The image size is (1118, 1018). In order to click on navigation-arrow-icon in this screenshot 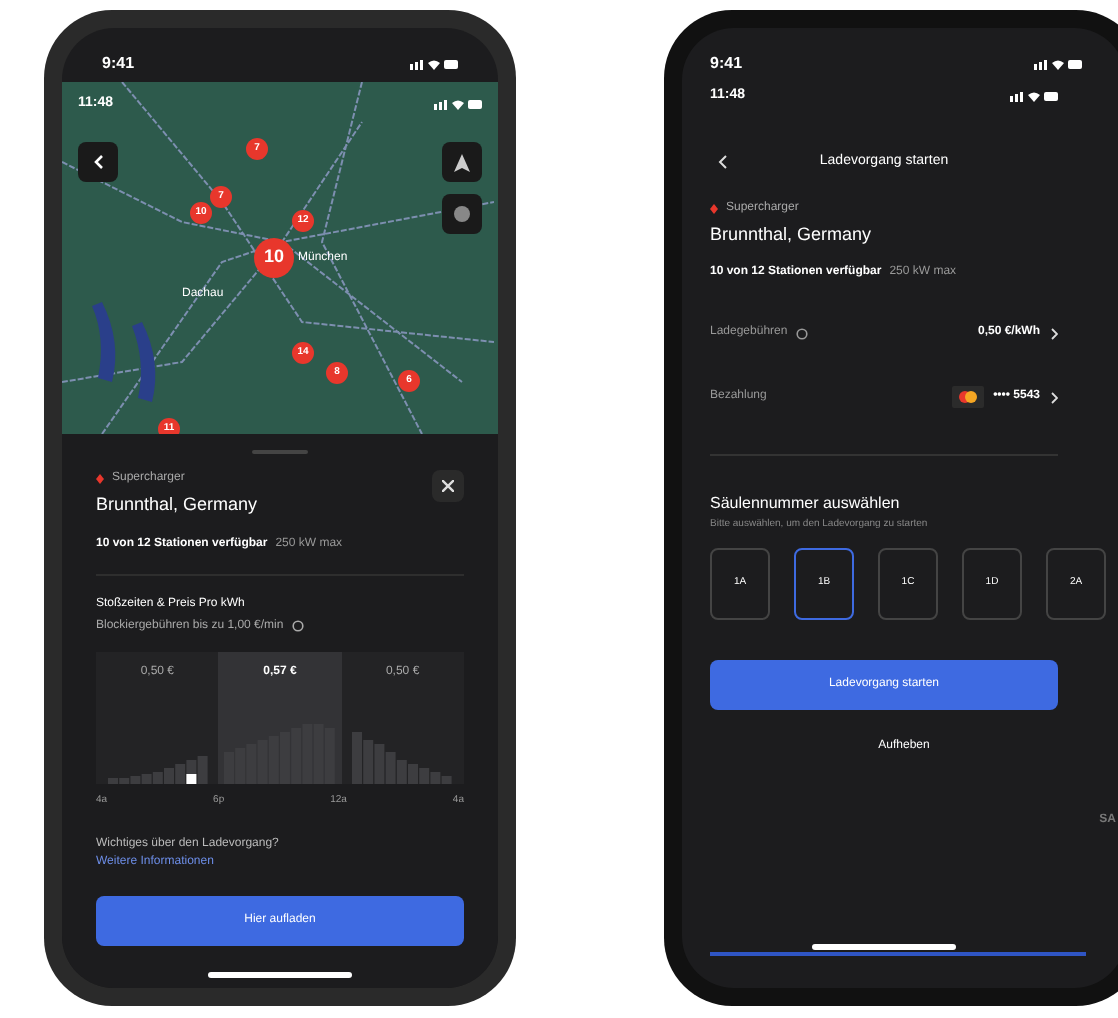, I will do `click(462, 162)`.